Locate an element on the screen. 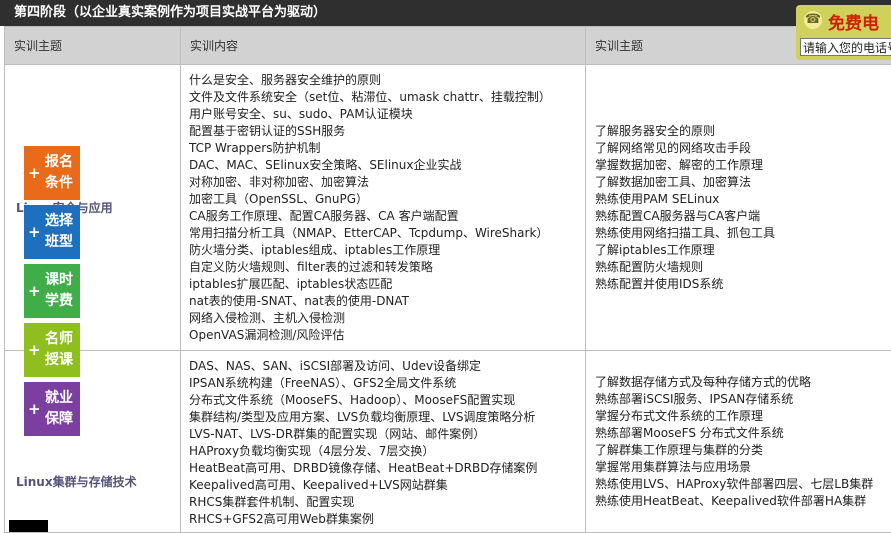 This screenshot has height=533, width=891. goal-line: 了解iptables工作原理 is located at coordinates (743, 250).